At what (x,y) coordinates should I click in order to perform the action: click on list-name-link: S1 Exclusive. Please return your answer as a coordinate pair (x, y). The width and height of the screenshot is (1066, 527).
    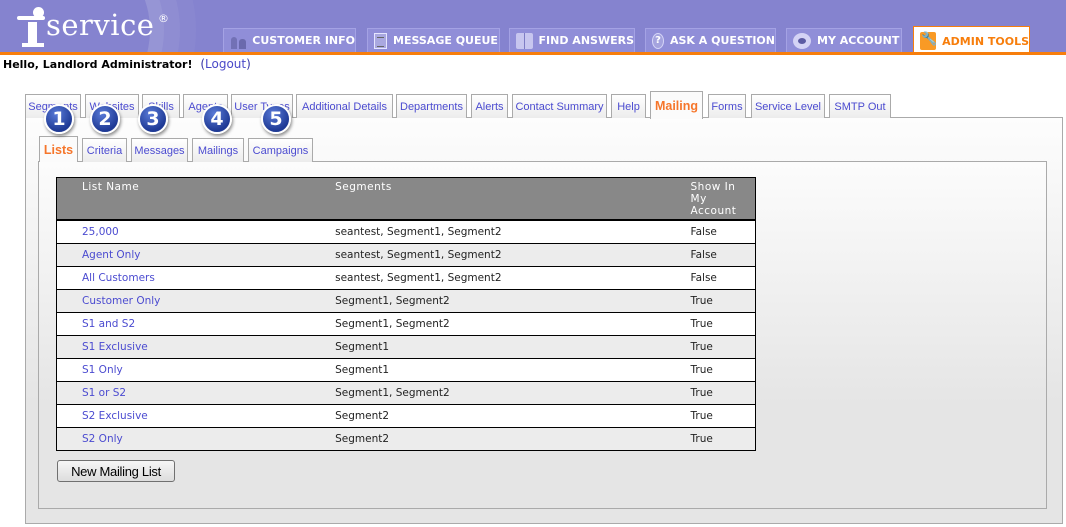
    Looking at the image, I should click on (115, 347).